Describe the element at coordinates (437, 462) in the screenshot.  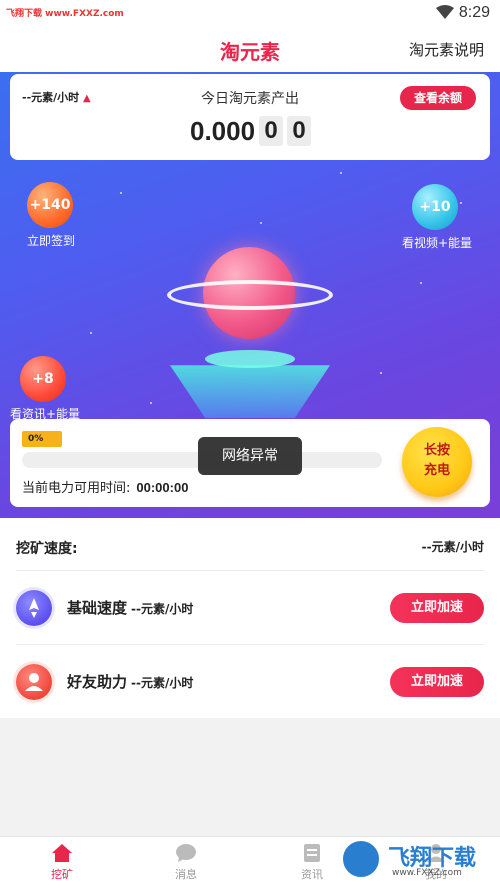
I see `hold-to-charge-button: 长按 充电` at that location.